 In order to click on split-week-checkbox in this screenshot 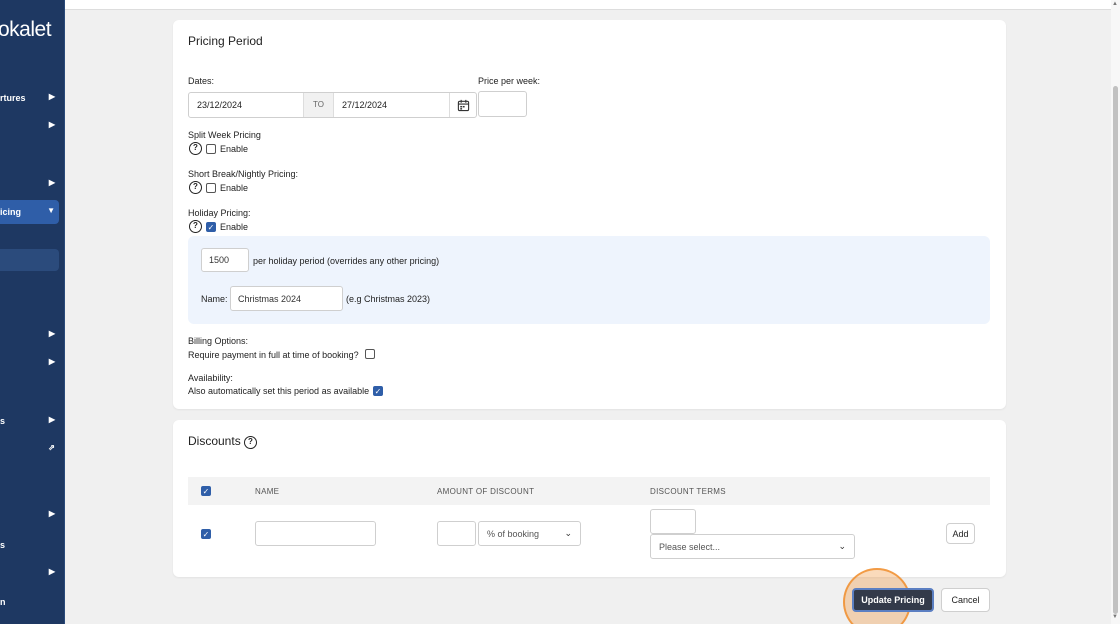, I will do `click(211, 149)`.